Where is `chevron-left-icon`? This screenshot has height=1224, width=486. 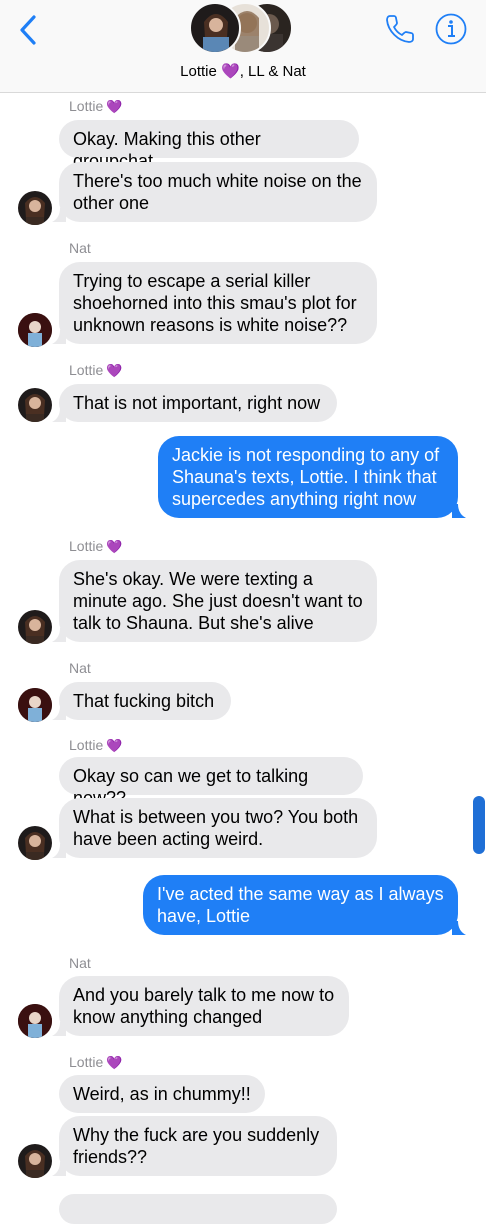 chevron-left-icon is located at coordinates (29, 30).